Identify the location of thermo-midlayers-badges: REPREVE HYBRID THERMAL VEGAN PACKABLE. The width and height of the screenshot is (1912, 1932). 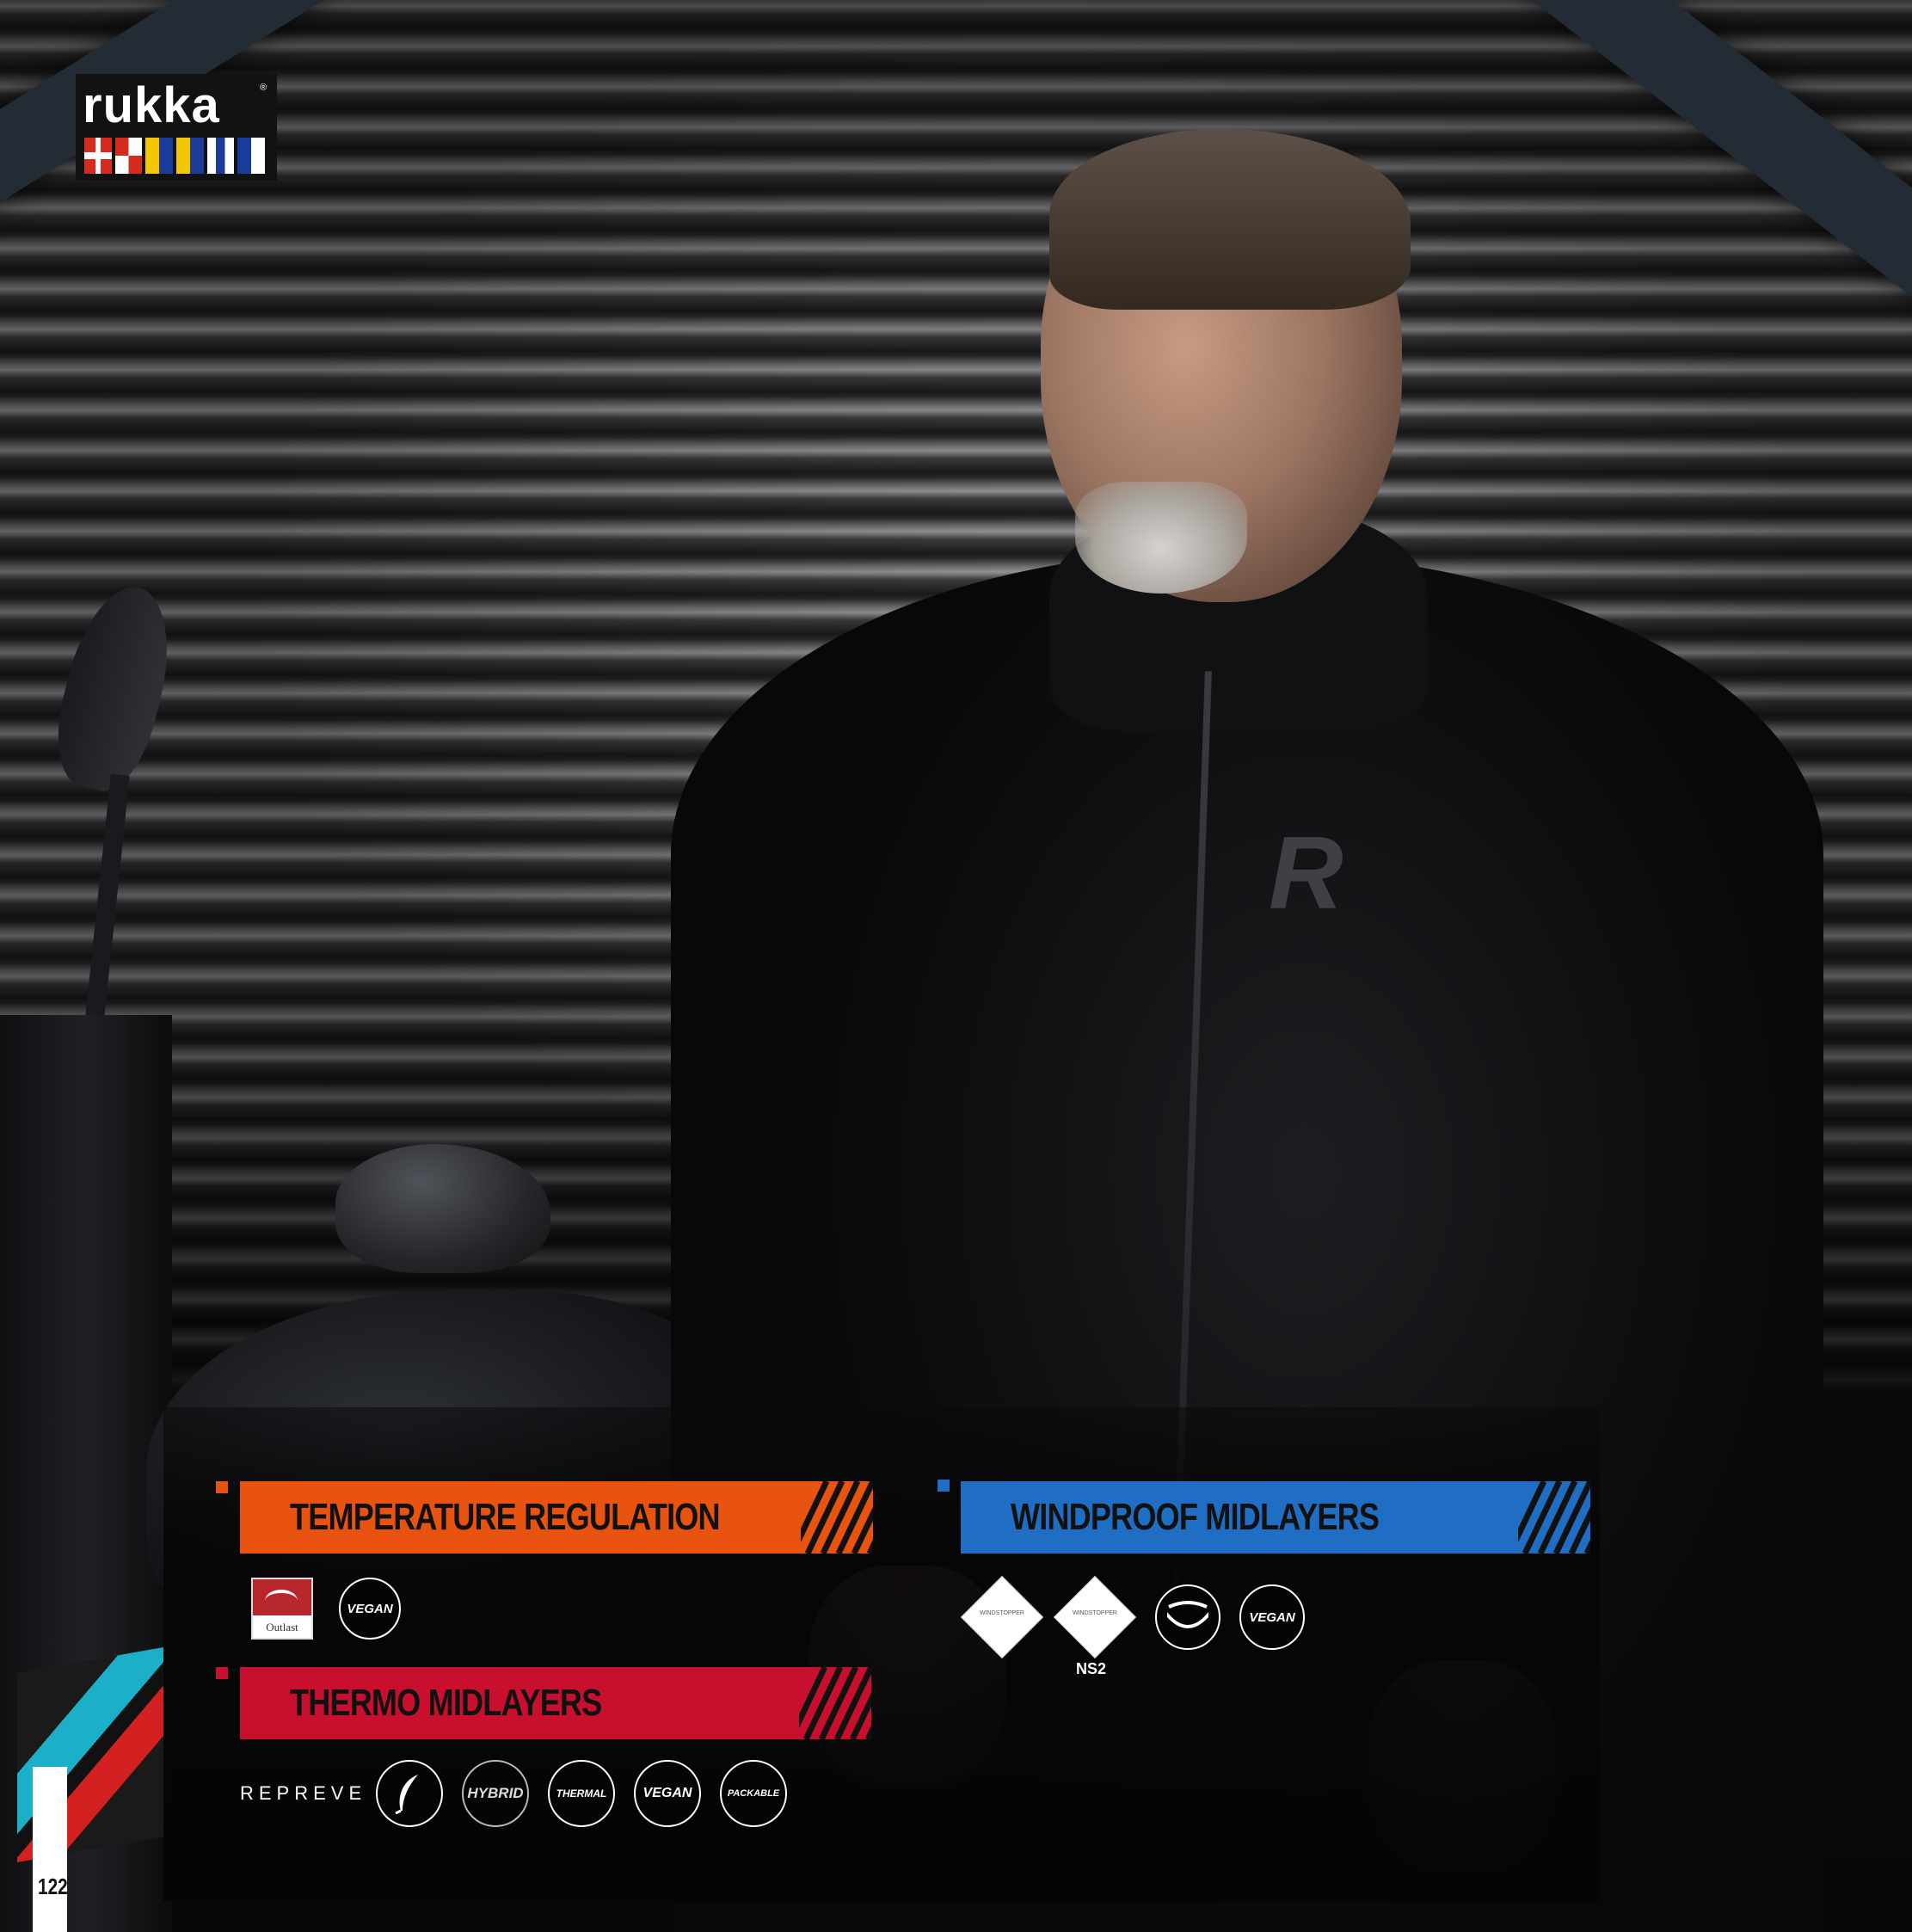
(513, 1794).